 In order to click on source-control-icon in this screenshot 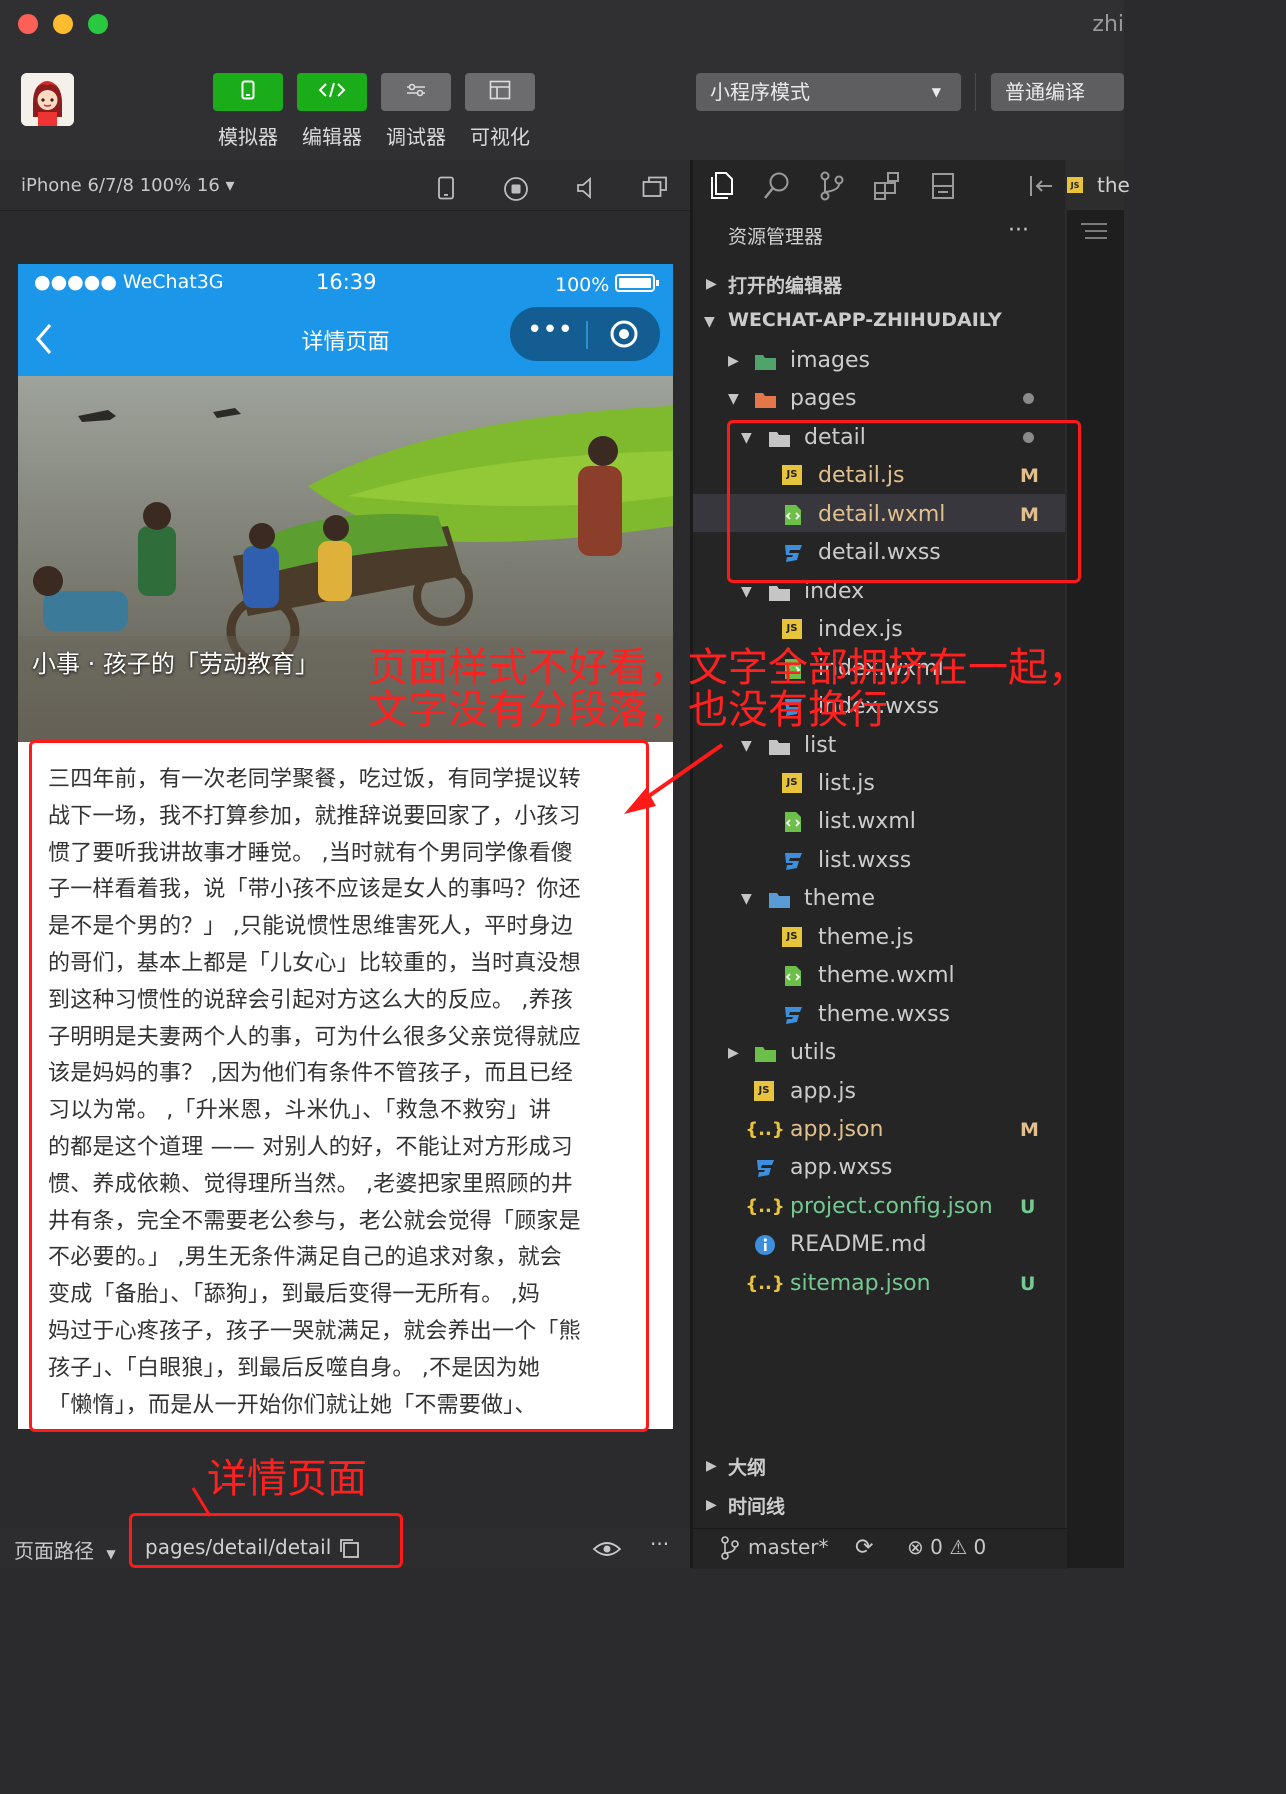, I will do `click(832, 188)`.